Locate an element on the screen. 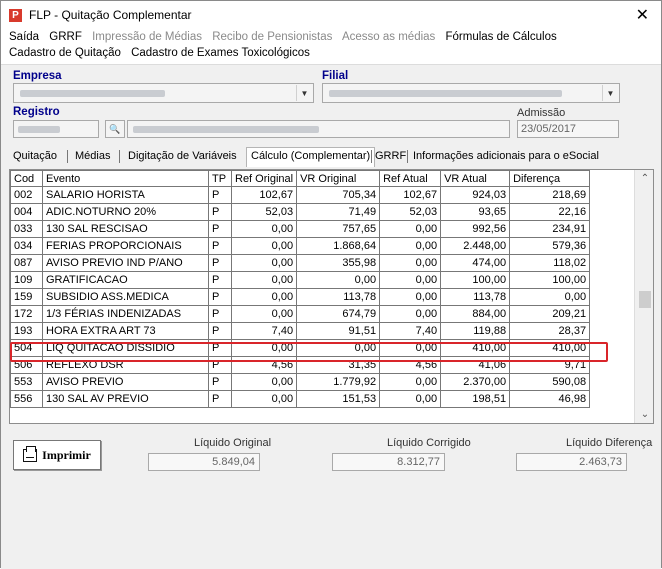 The image size is (662, 569). cell-diferenca: 410,00 is located at coordinates (550, 348).